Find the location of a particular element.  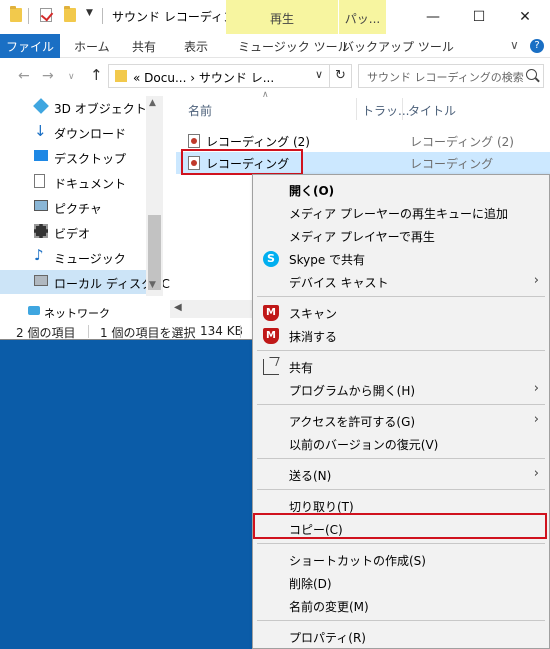

share-icon is located at coordinates (271, 367).